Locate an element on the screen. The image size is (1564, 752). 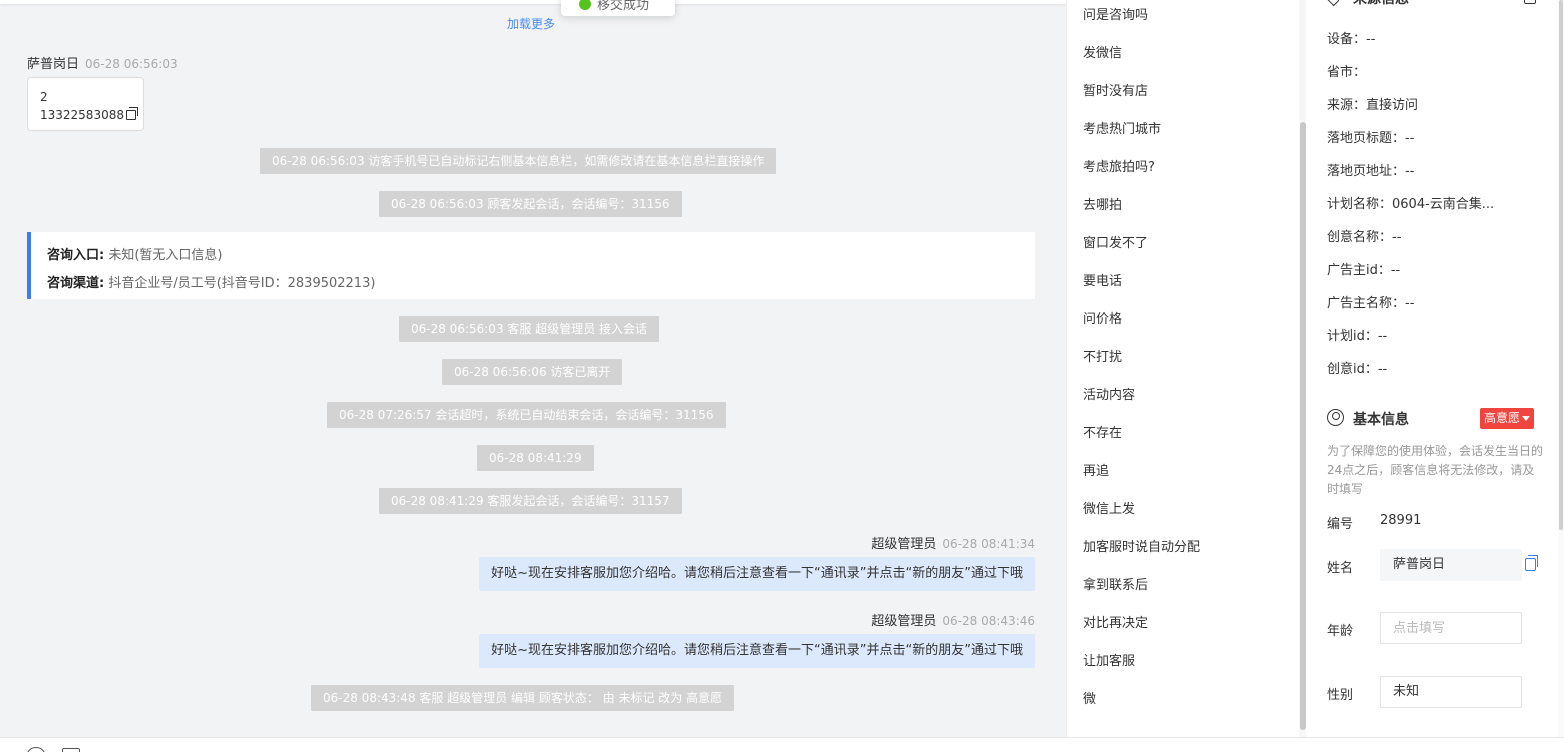
source-row-advertiser-name: 广告主名称：-- is located at coordinates (1371, 303).